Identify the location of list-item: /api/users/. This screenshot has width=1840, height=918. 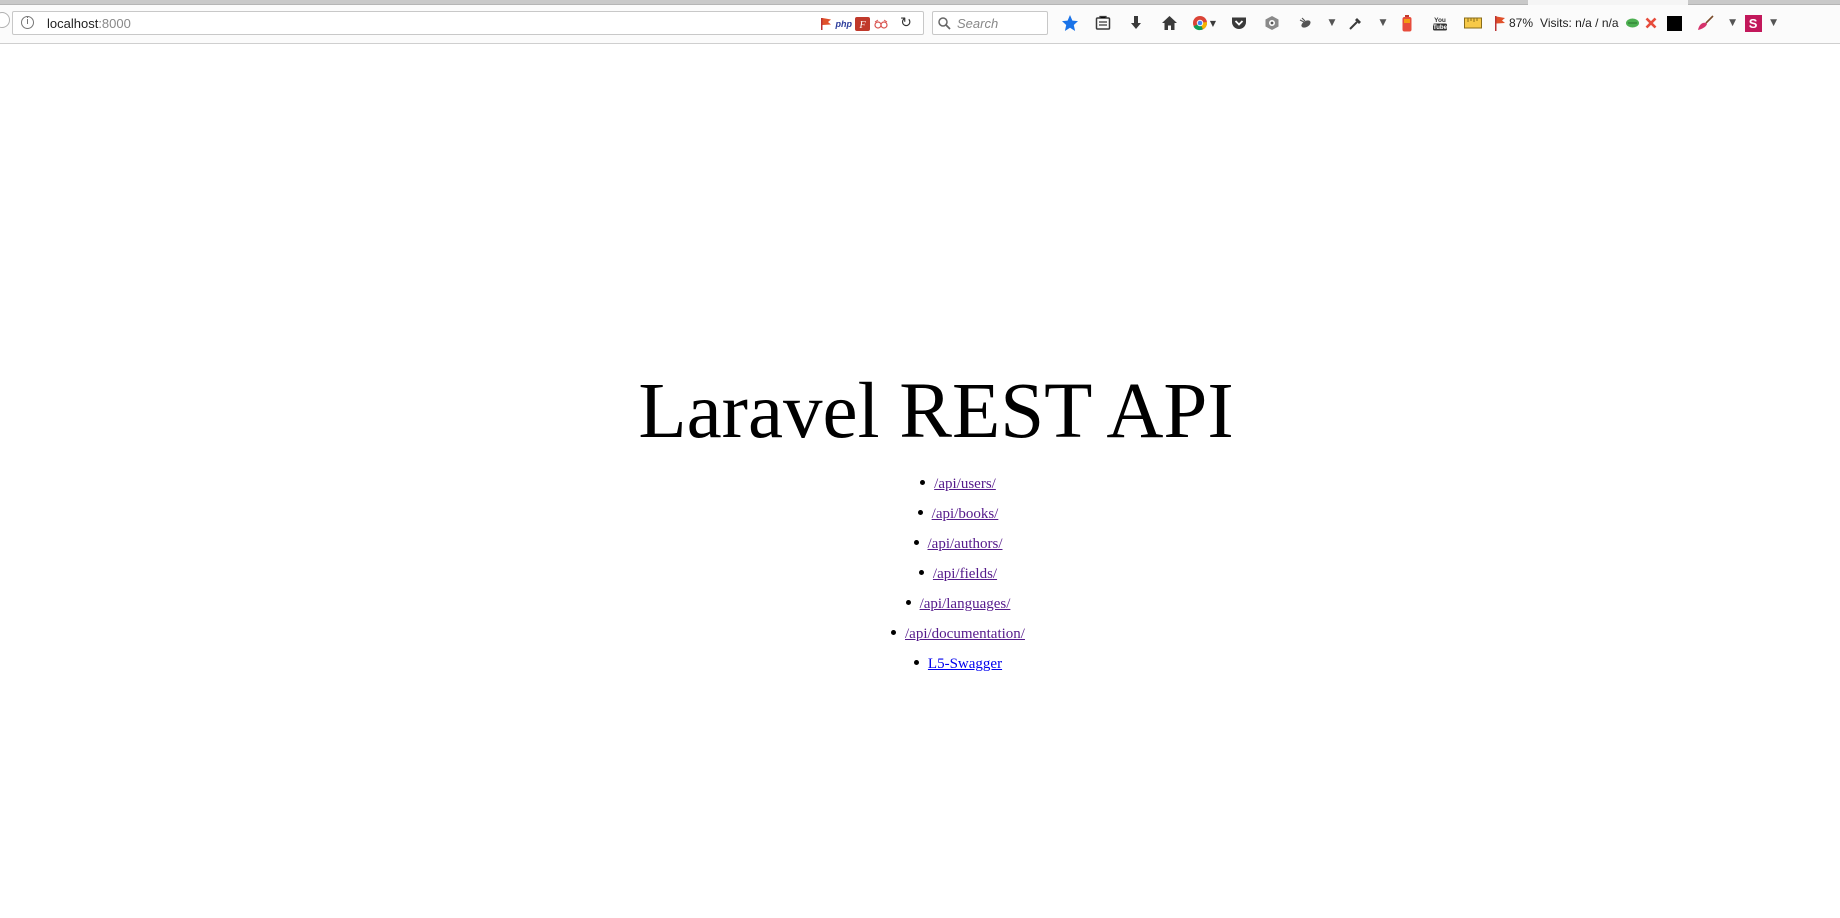
(920, 489).